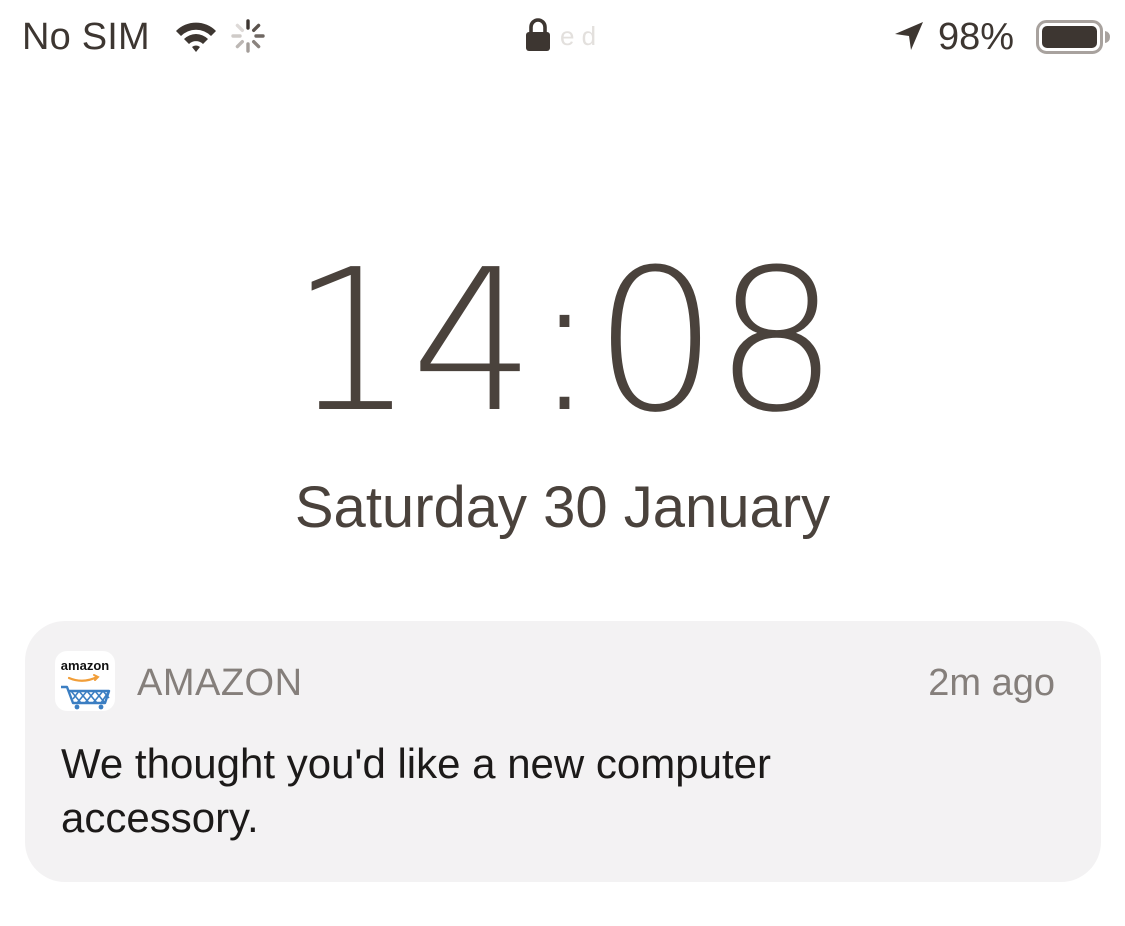 This screenshot has height=926, width=1125. What do you see at coordinates (538, 35) in the screenshot?
I see `lock-icon` at bounding box center [538, 35].